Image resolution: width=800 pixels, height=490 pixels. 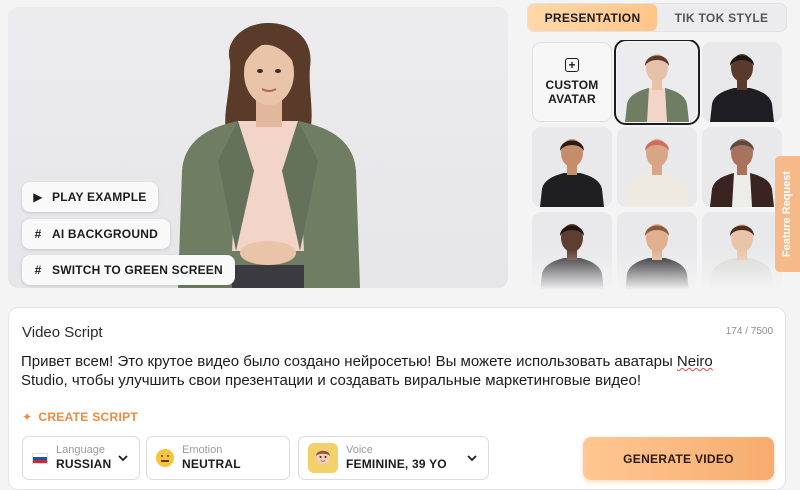 What do you see at coordinates (62, 332) in the screenshot?
I see `video-script-title: Video Script` at bounding box center [62, 332].